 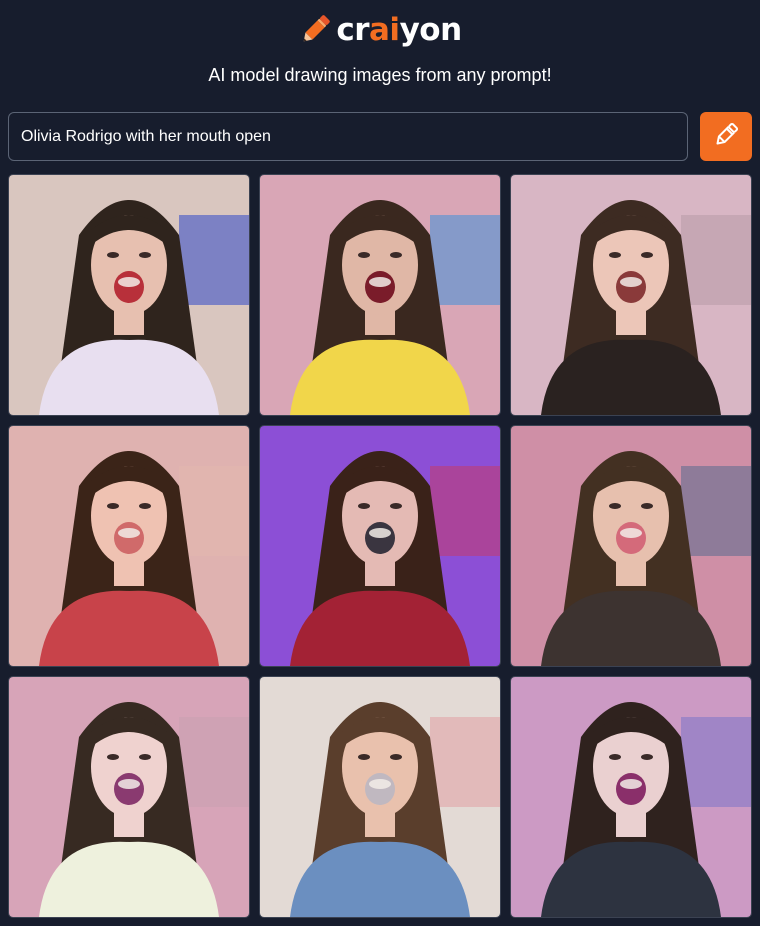 I want to click on prompt-input, so click(x=348, y=136).